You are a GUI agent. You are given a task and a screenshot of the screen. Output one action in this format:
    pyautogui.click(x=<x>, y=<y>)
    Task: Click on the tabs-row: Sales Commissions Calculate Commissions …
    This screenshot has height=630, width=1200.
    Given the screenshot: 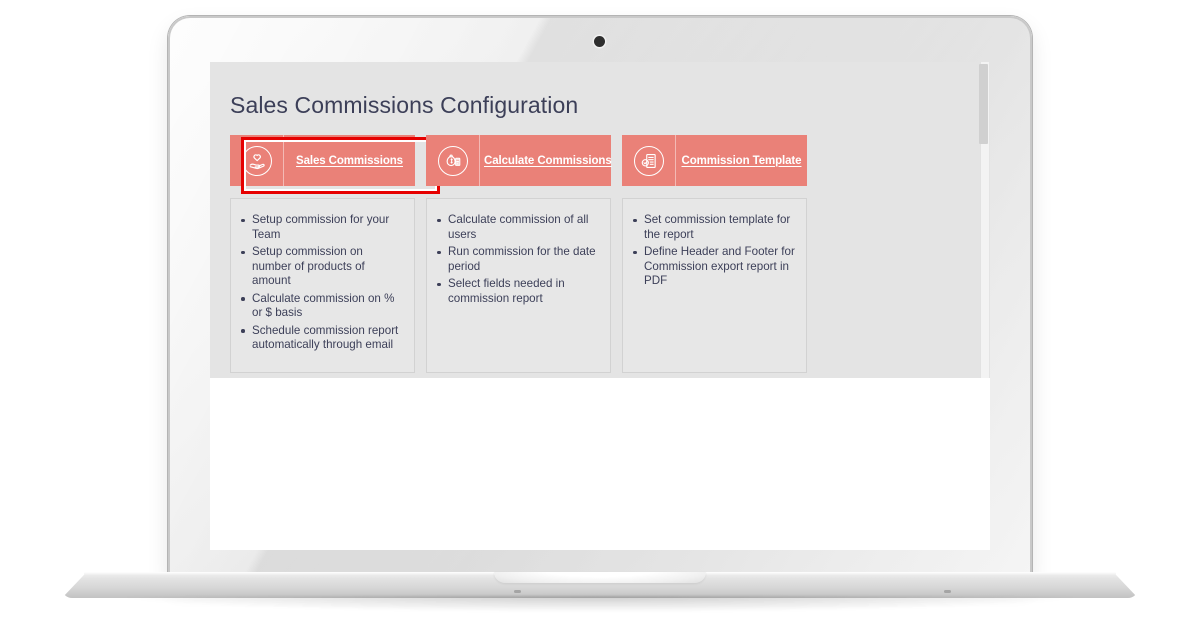 What is the action you would take?
    pyautogui.click(x=610, y=164)
    